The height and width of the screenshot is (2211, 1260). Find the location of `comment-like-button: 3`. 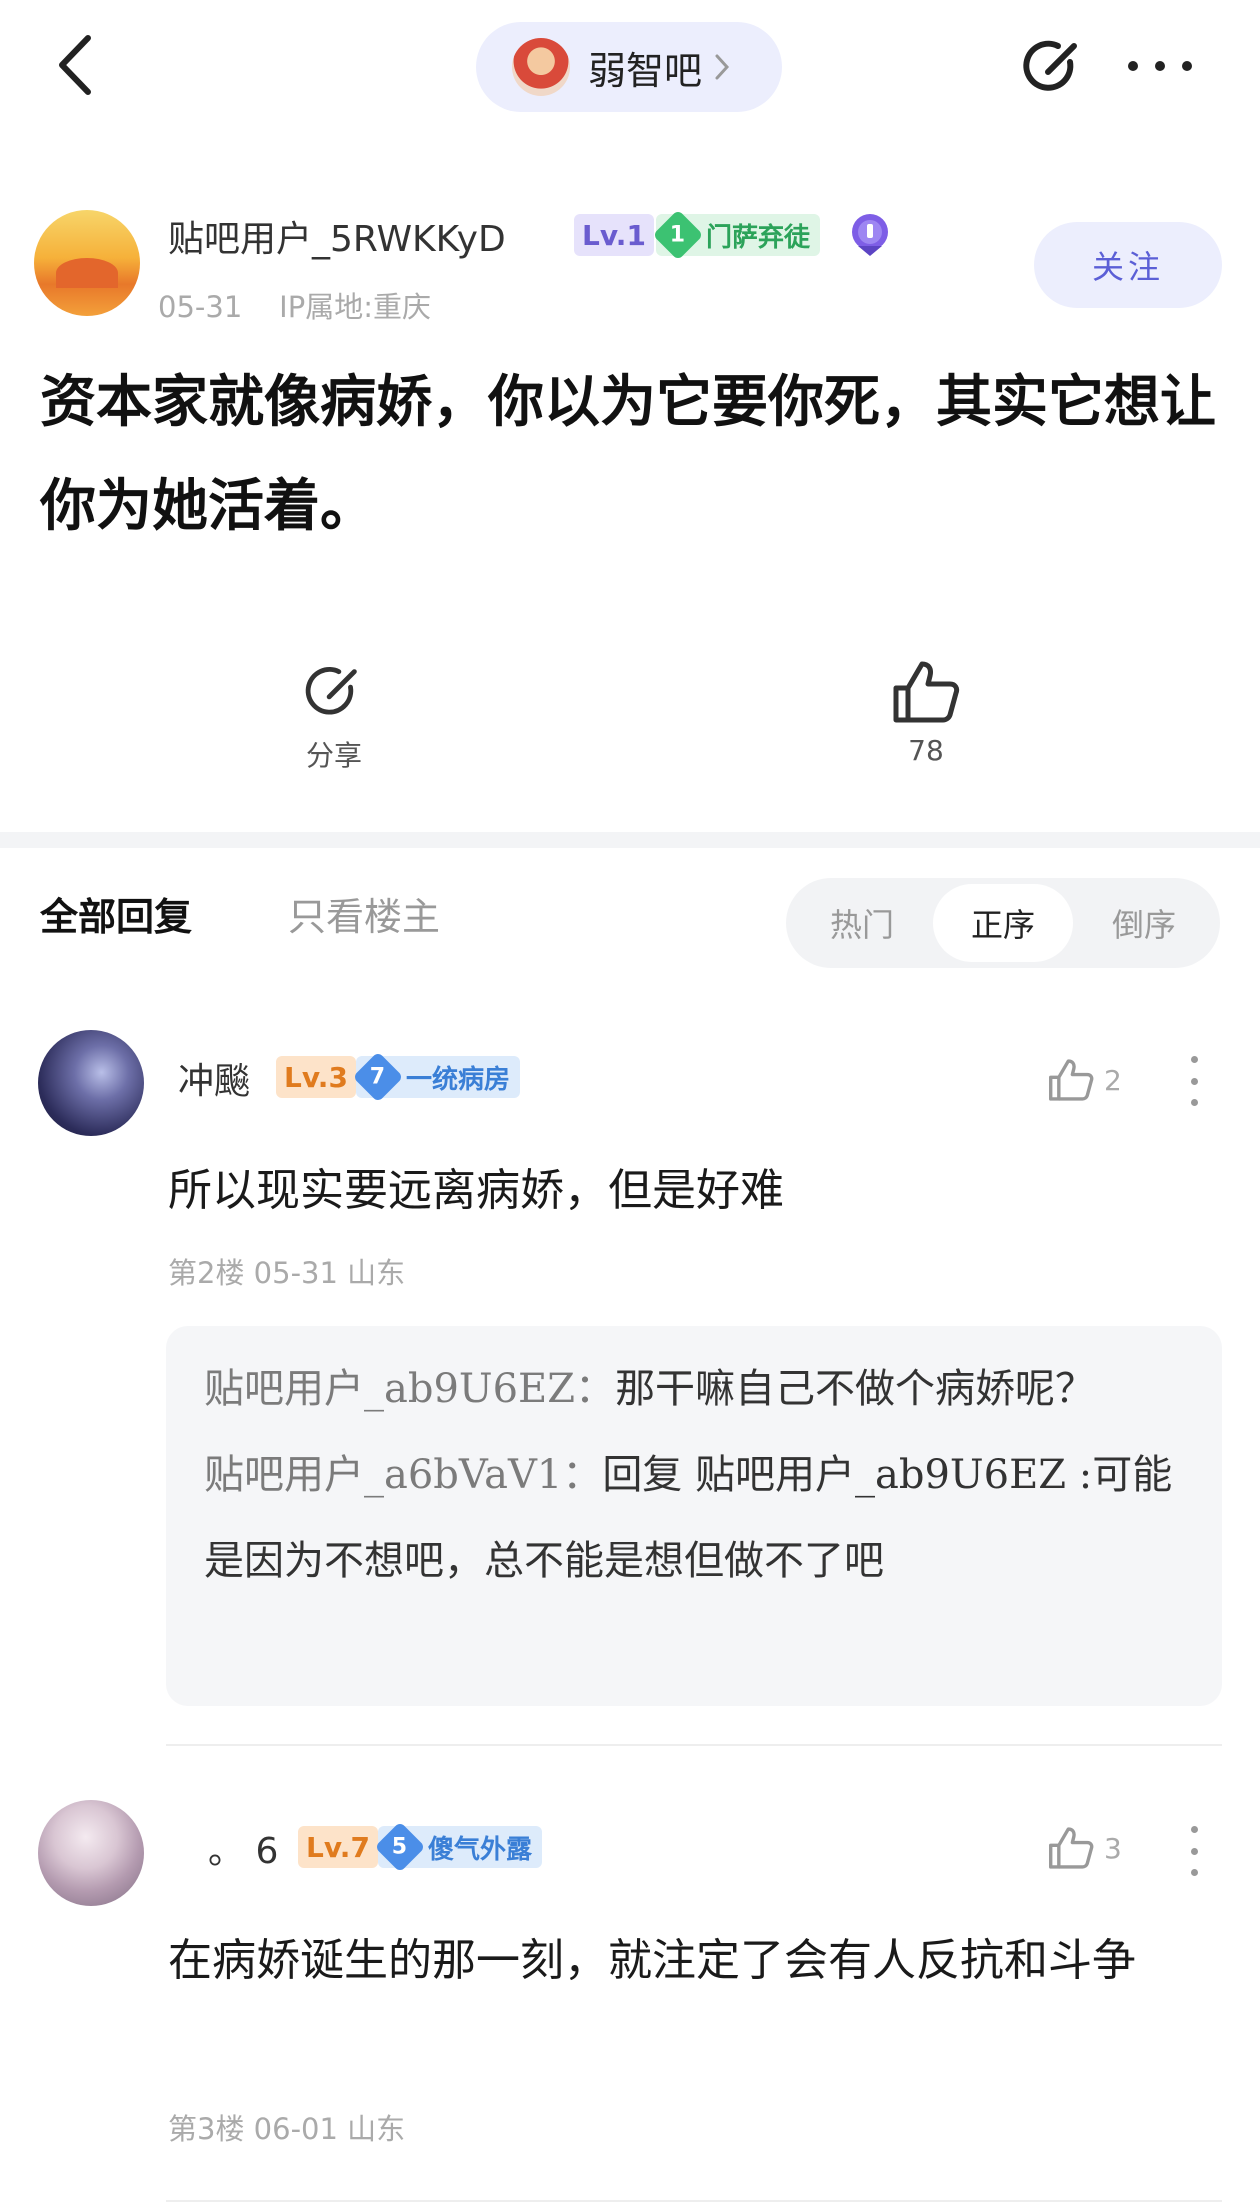

comment-like-button: 3 is located at coordinates (1085, 1848).